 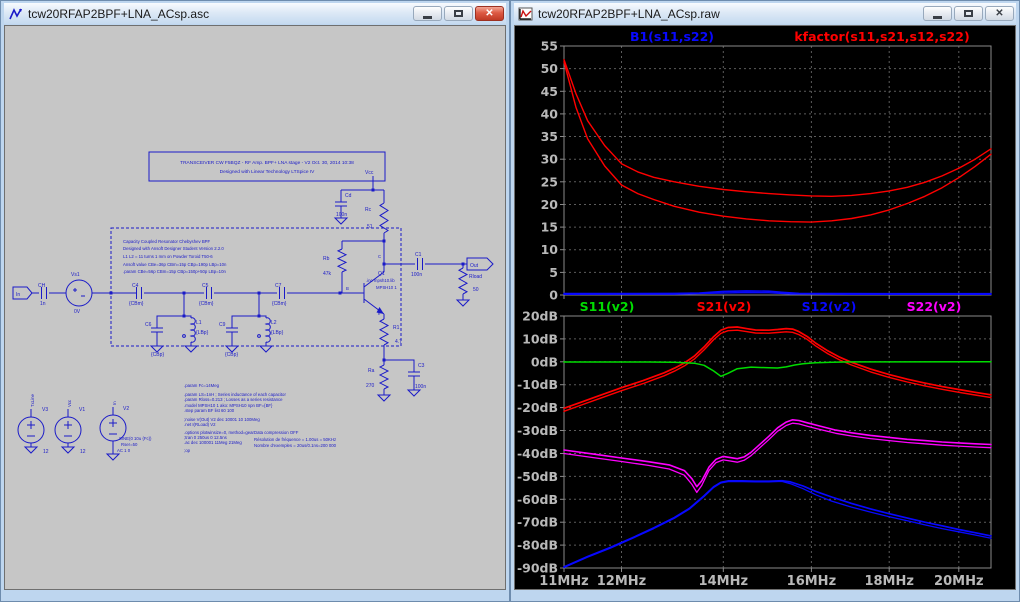 I want to click on waveform-titlebar: tcw20RFAP2BPF+LNA_ACsp.raw ✕, so click(x=765, y=13).